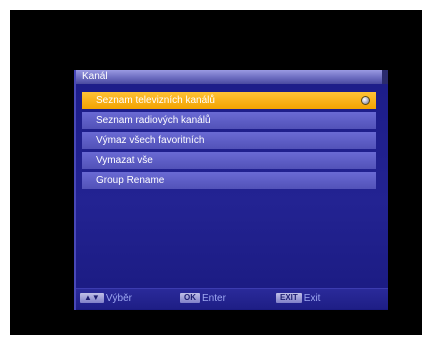 This screenshot has height=345, width=432. What do you see at coordinates (229, 160) in the screenshot?
I see `menu-item-delete-all: Vymazat vše` at bounding box center [229, 160].